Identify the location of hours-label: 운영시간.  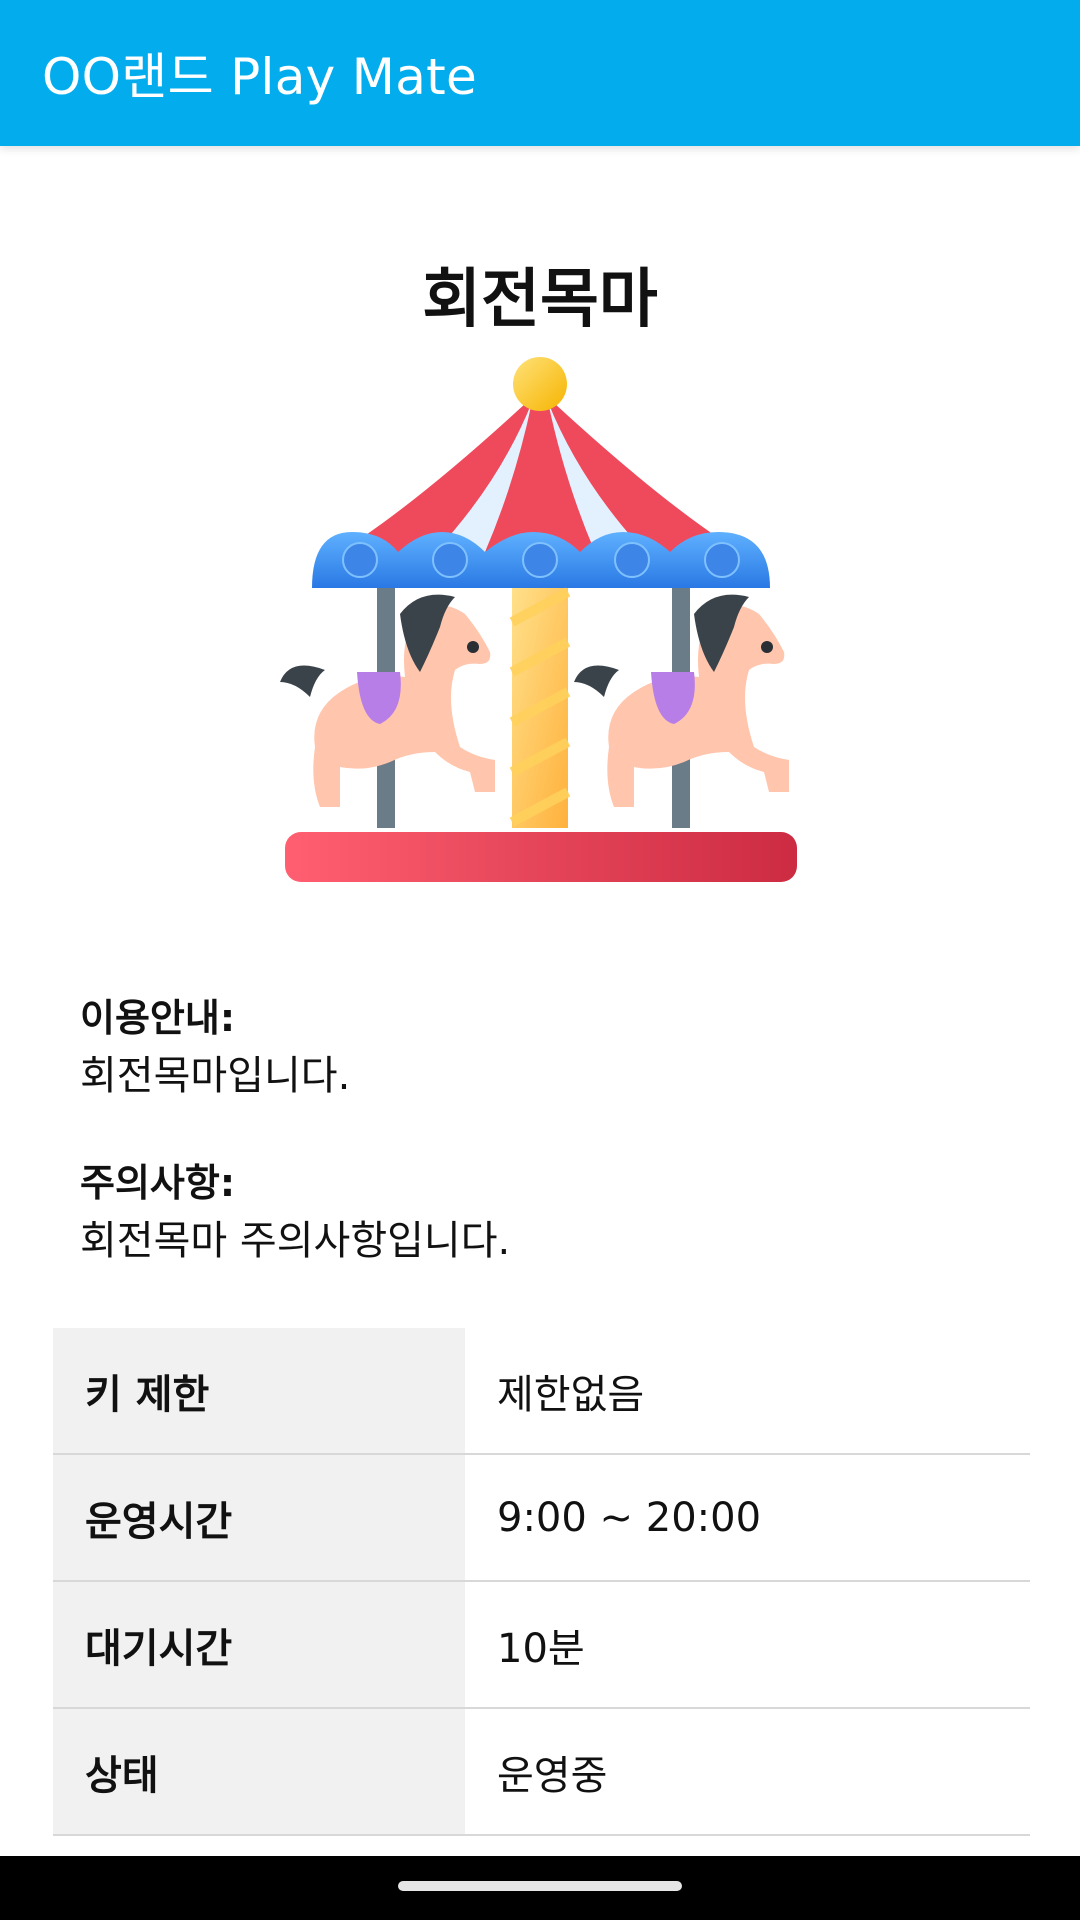
(259, 1518).